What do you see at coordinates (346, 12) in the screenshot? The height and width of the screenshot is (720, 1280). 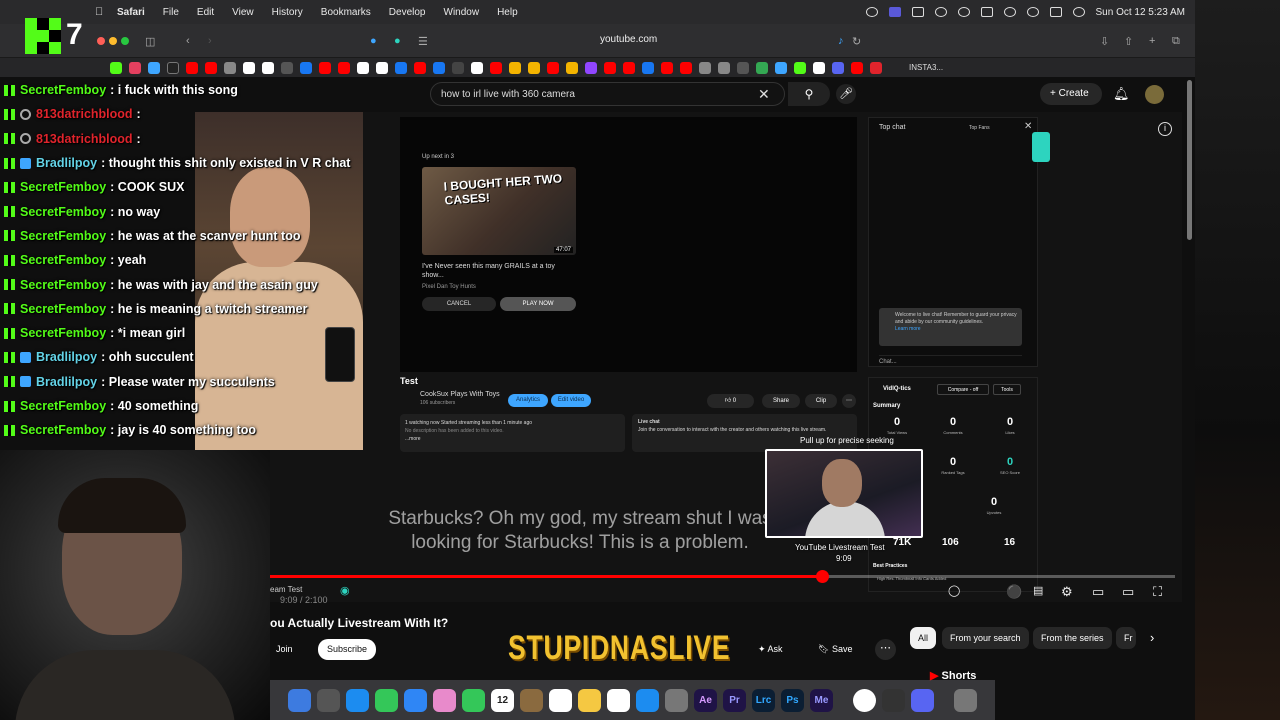 I see `menu-bookmarks: Bookmarks` at bounding box center [346, 12].